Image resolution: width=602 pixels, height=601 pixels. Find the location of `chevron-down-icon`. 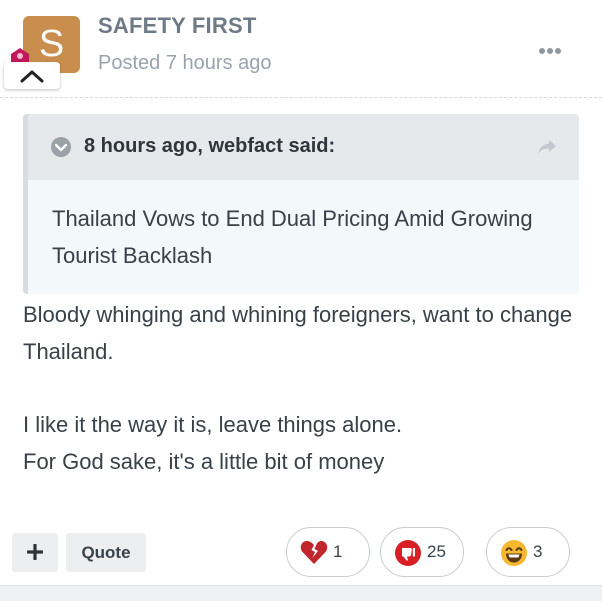

chevron-down-icon is located at coordinates (61, 147).